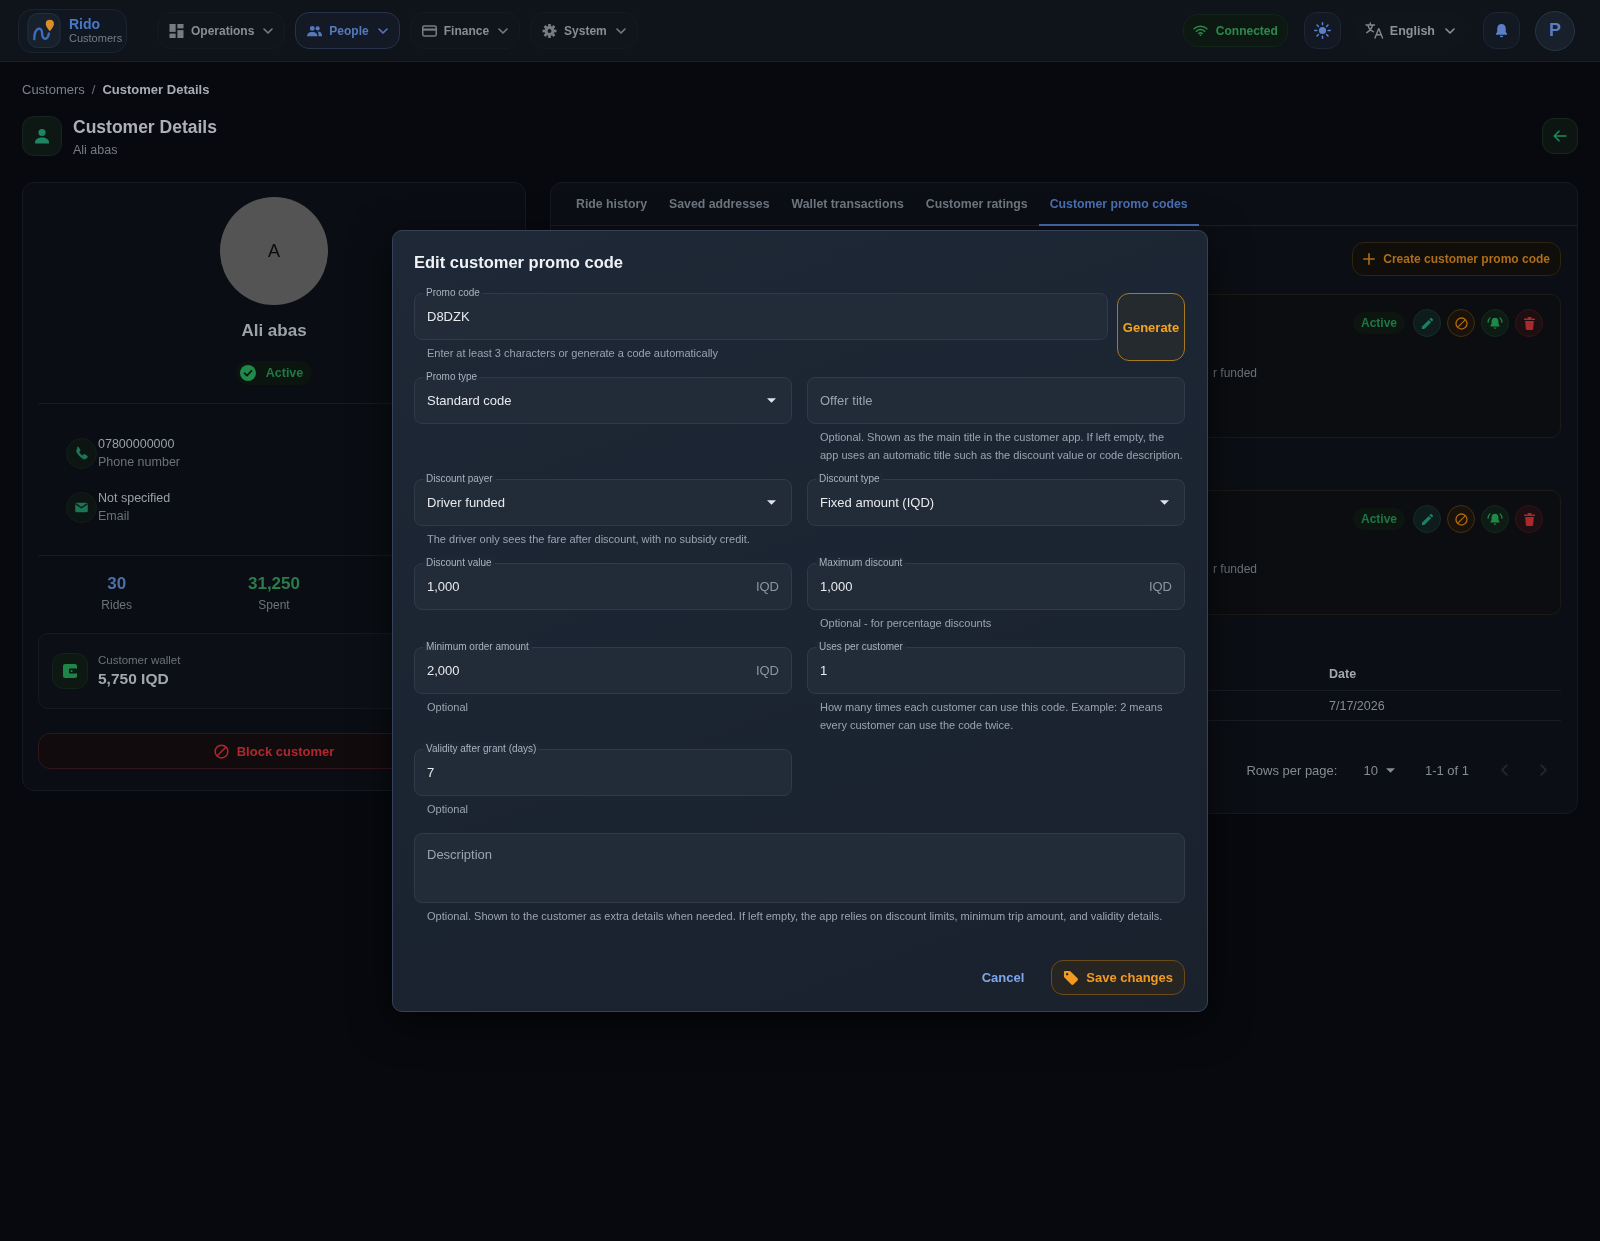 Image resolution: width=1600 pixels, height=1241 pixels. Describe the element at coordinates (247, 373) in the screenshot. I see `check-circle-icon` at that location.